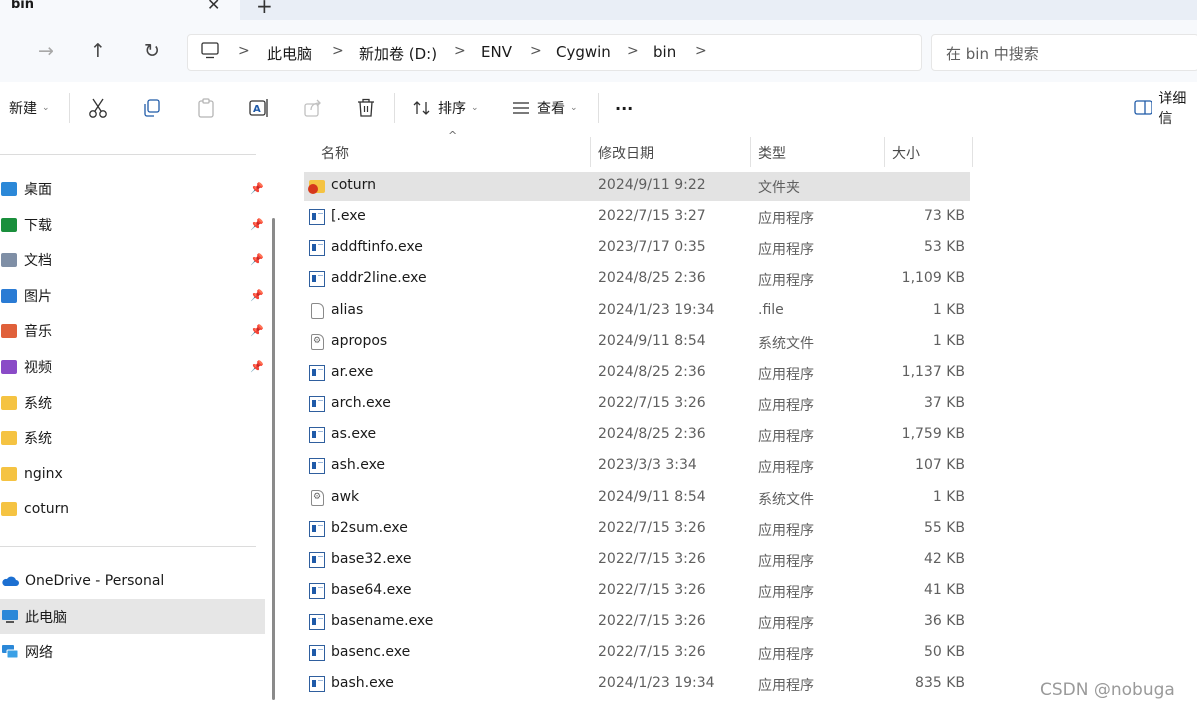  Describe the element at coordinates (317, 591) in the screenshot. I see `application-icon` at that location.